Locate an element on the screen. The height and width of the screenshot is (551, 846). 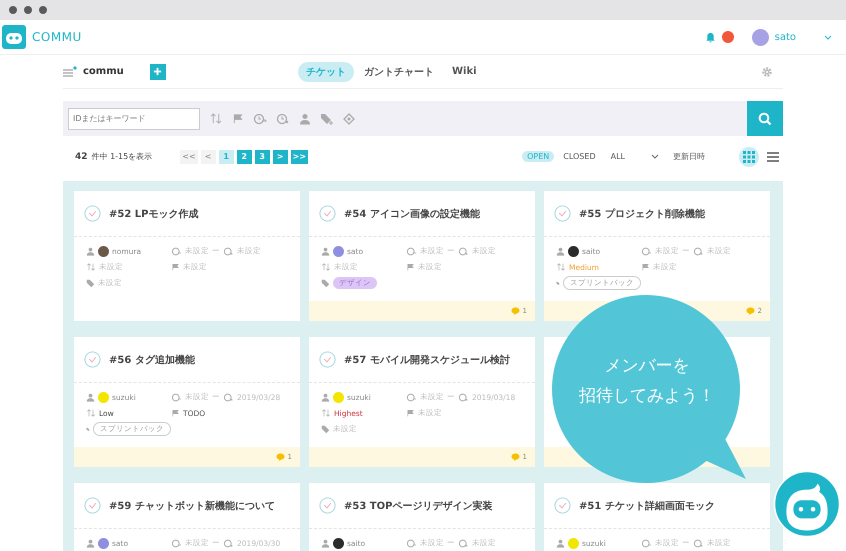
bell-icon is located at coordinates (710, 37).